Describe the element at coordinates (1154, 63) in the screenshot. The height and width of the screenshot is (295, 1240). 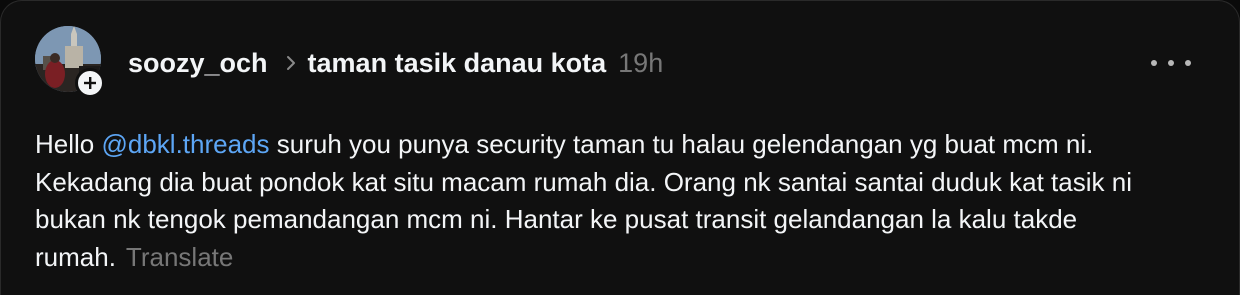
I see `more-horizontal-icon` at that location.